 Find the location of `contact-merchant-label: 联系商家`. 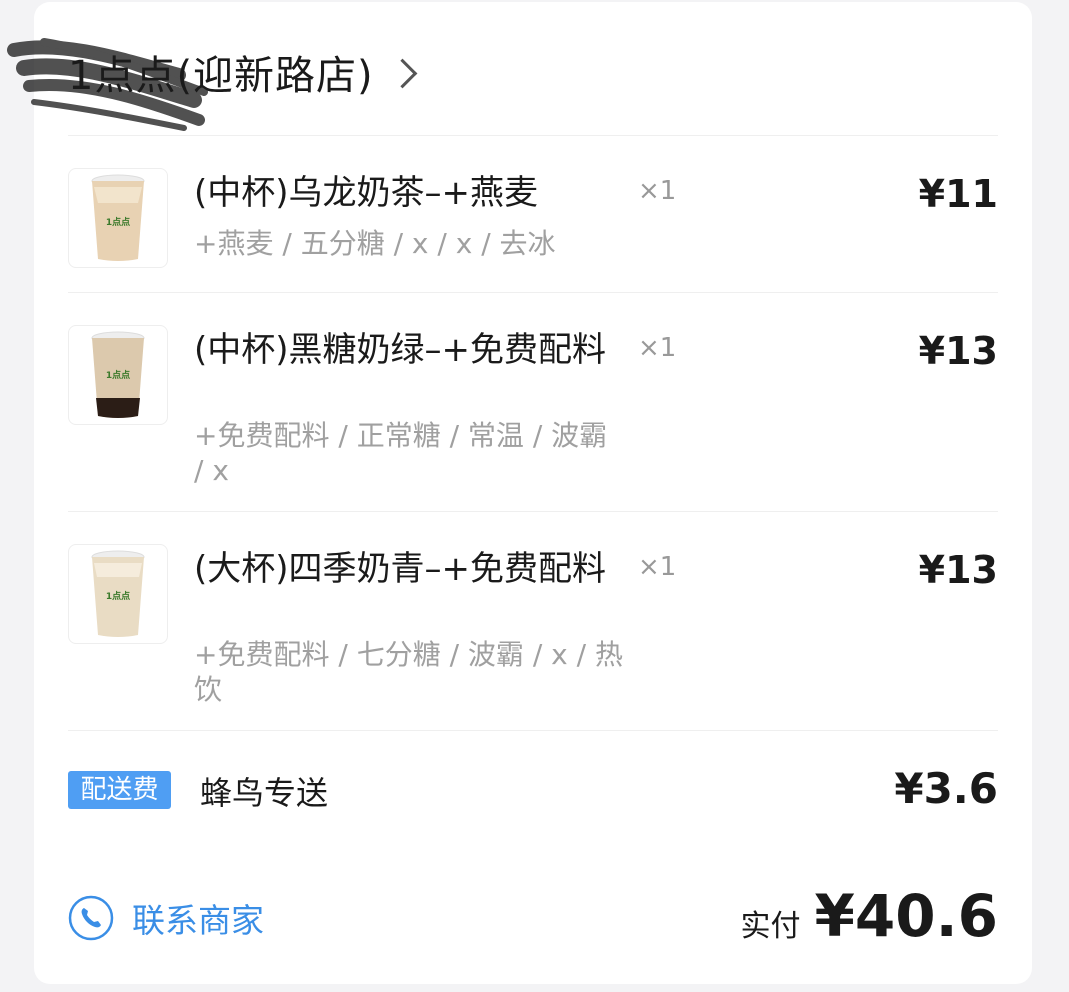

contact-merchant-label: 联系商家 is located at coordinates (198, 918).